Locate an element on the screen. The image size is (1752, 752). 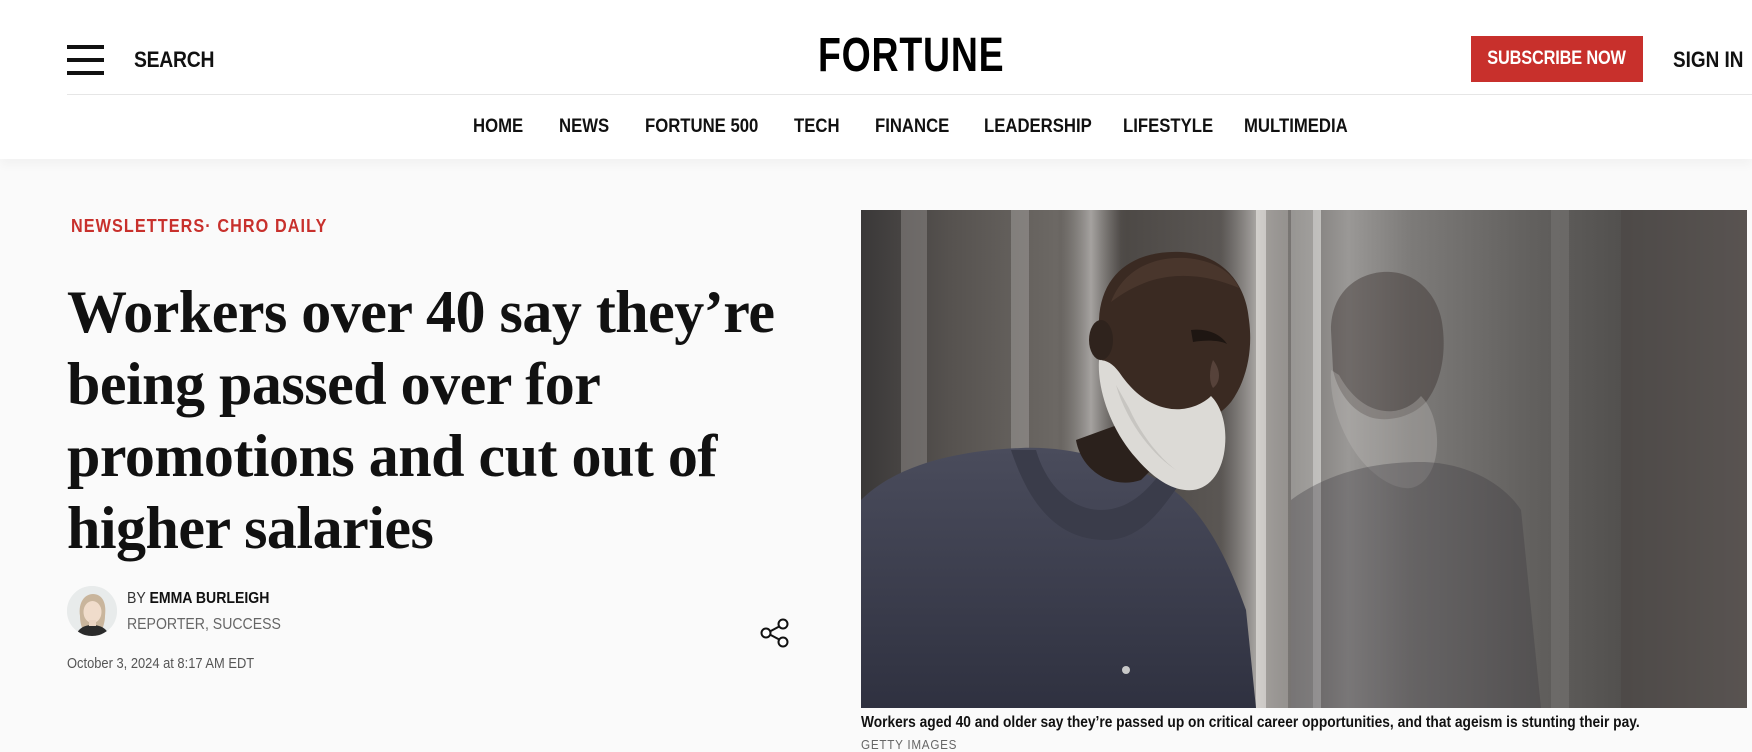
hamburger-menu-icon is located at coordinates (85, 60).